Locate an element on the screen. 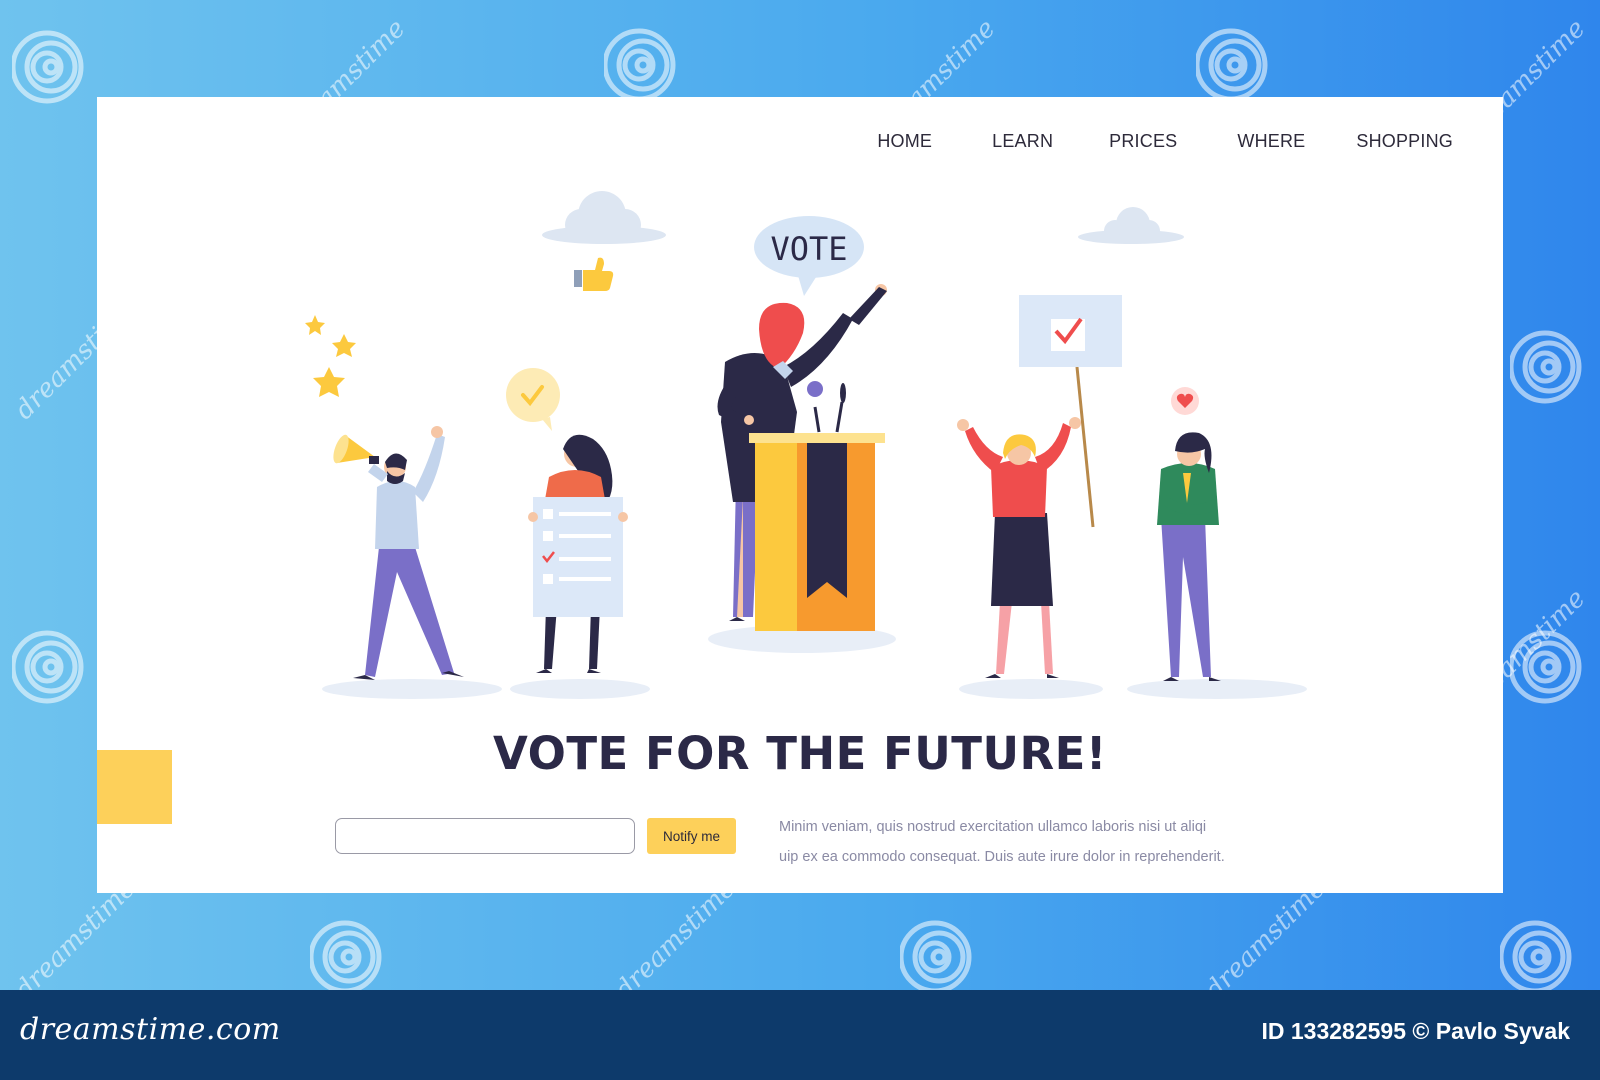 The image size is (1600, 1080). vote-bubble-text: VOTE is located at coordinates (808, 249).